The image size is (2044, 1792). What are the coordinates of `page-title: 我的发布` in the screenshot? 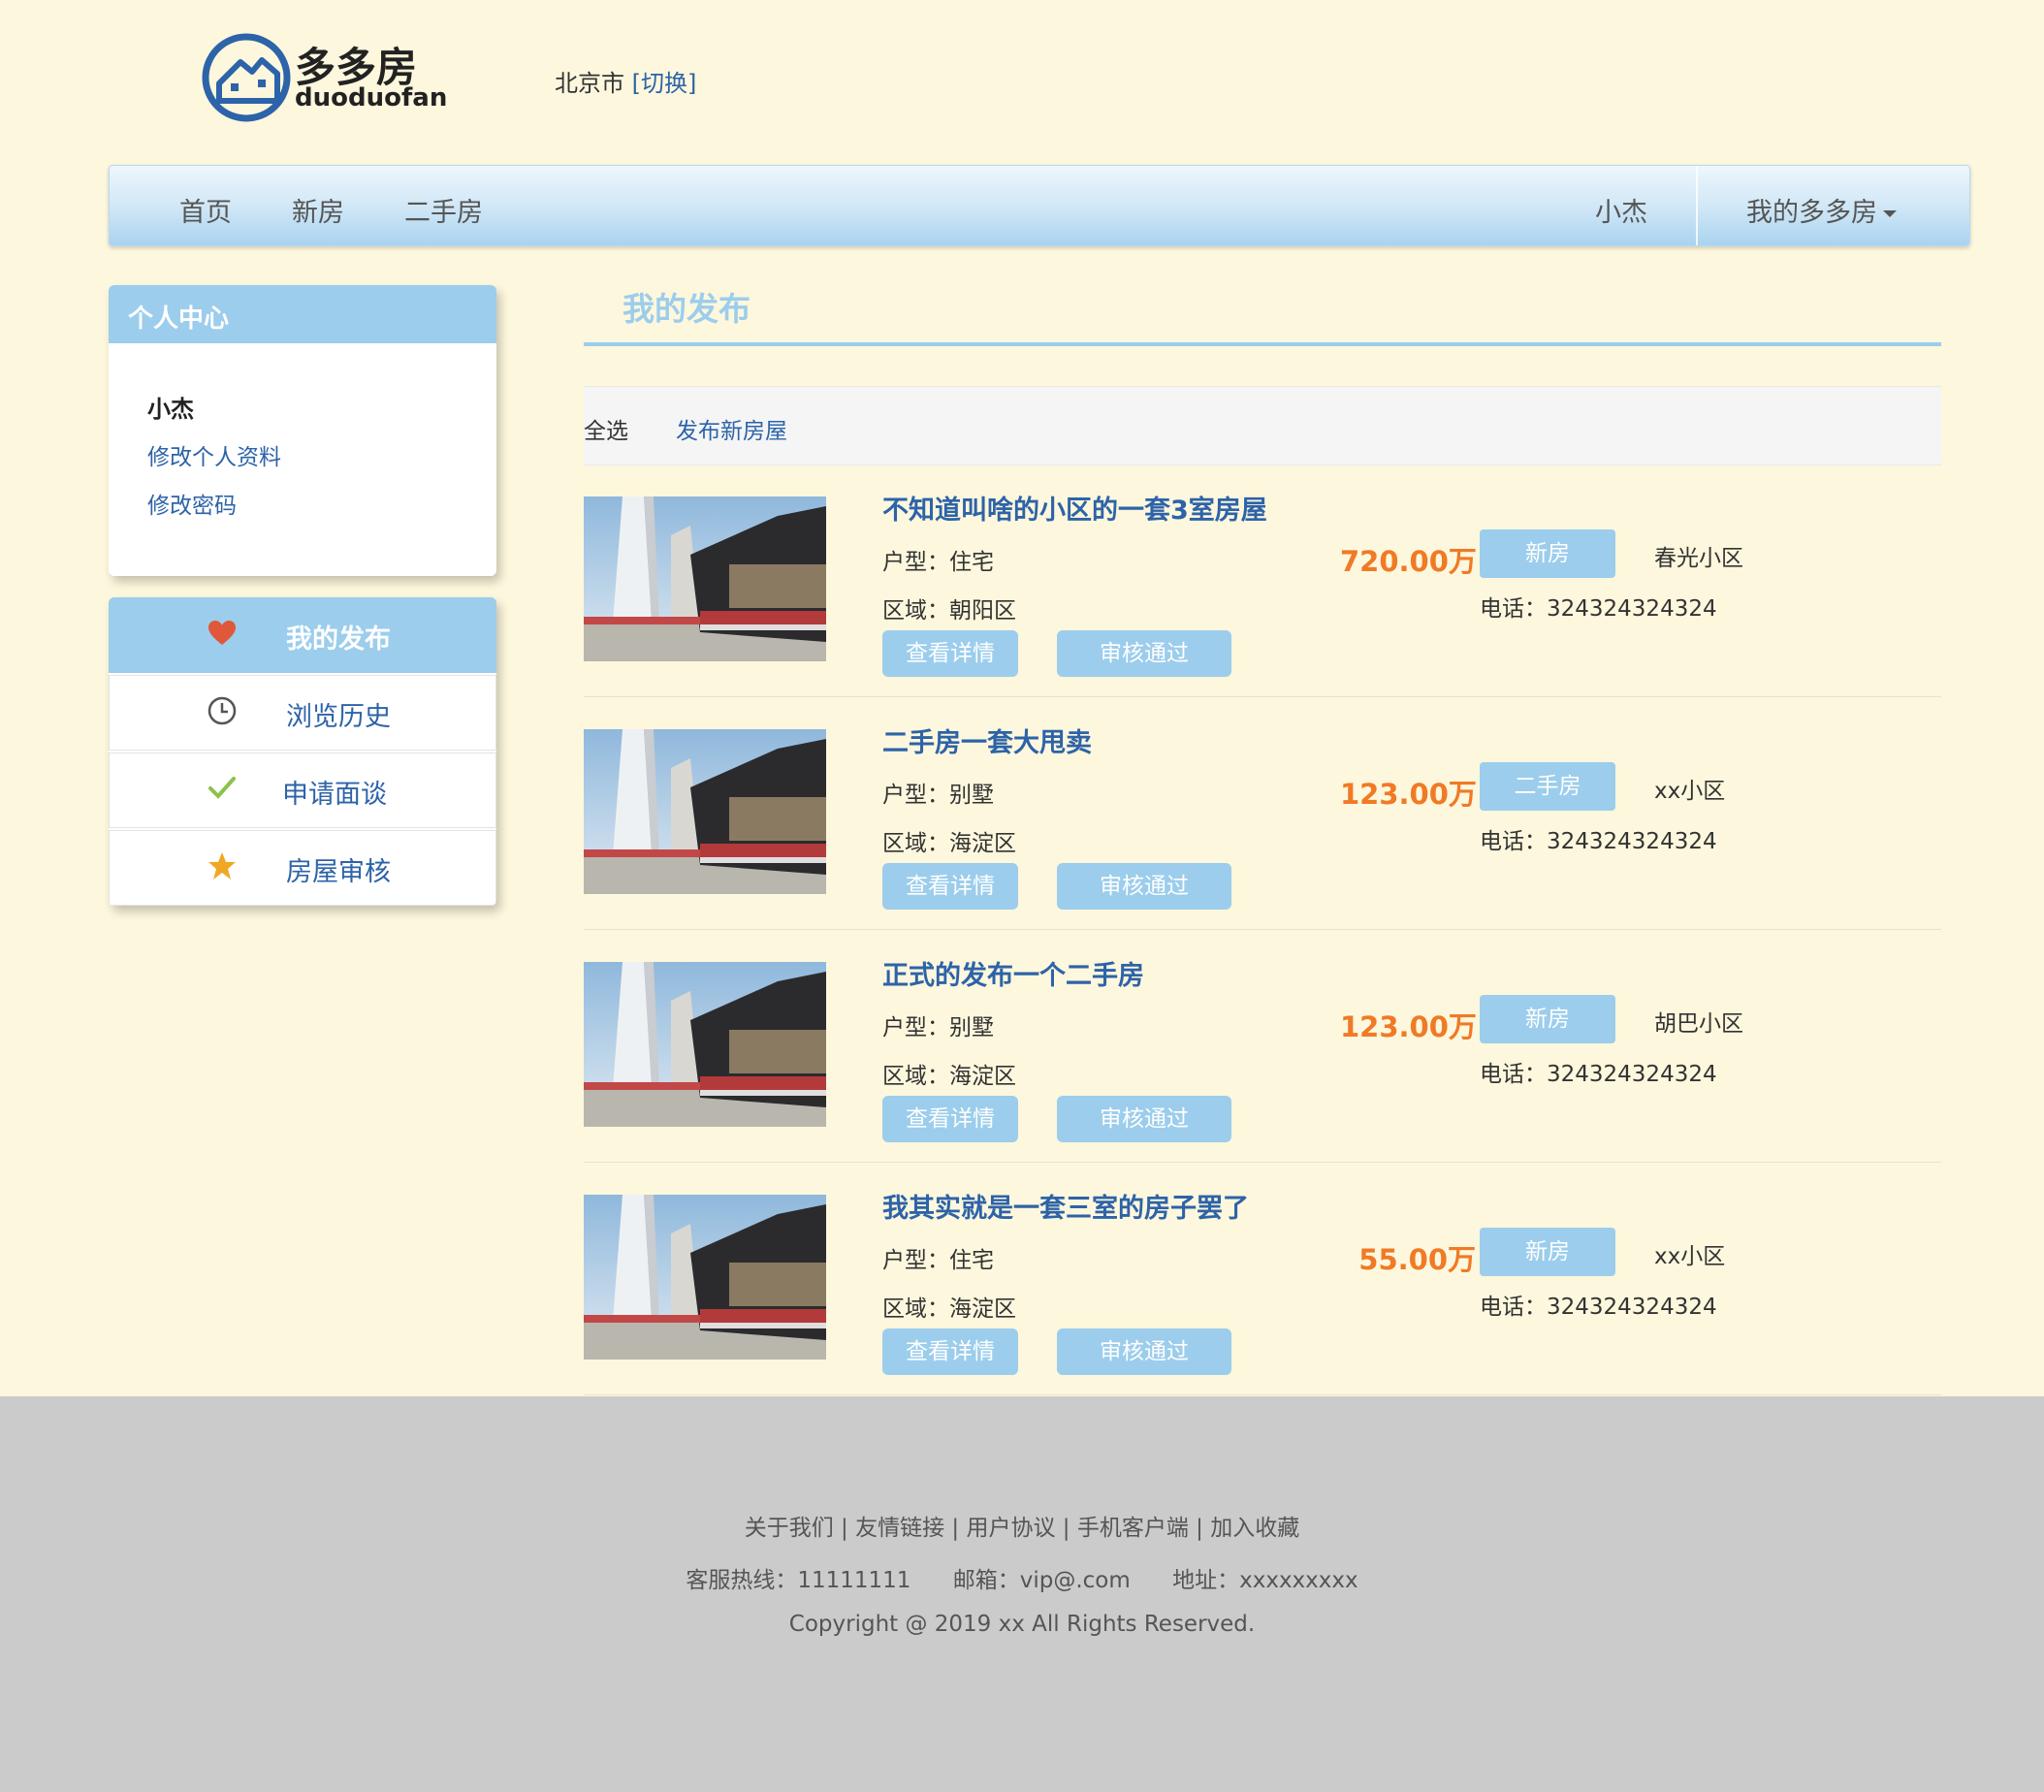 It's located at (687, 309).